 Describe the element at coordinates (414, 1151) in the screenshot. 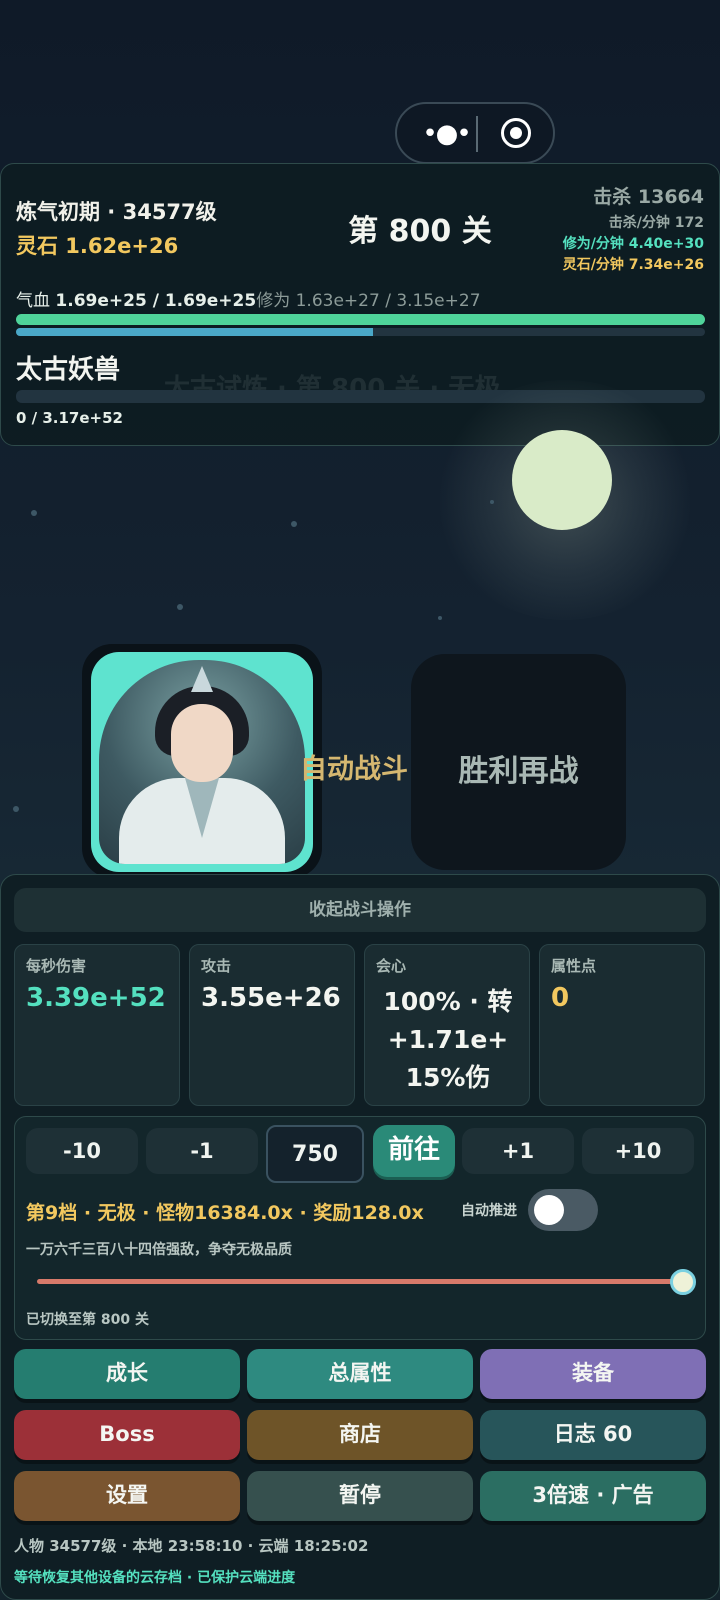

I see `go-to-stage-button: 前往` at that location.